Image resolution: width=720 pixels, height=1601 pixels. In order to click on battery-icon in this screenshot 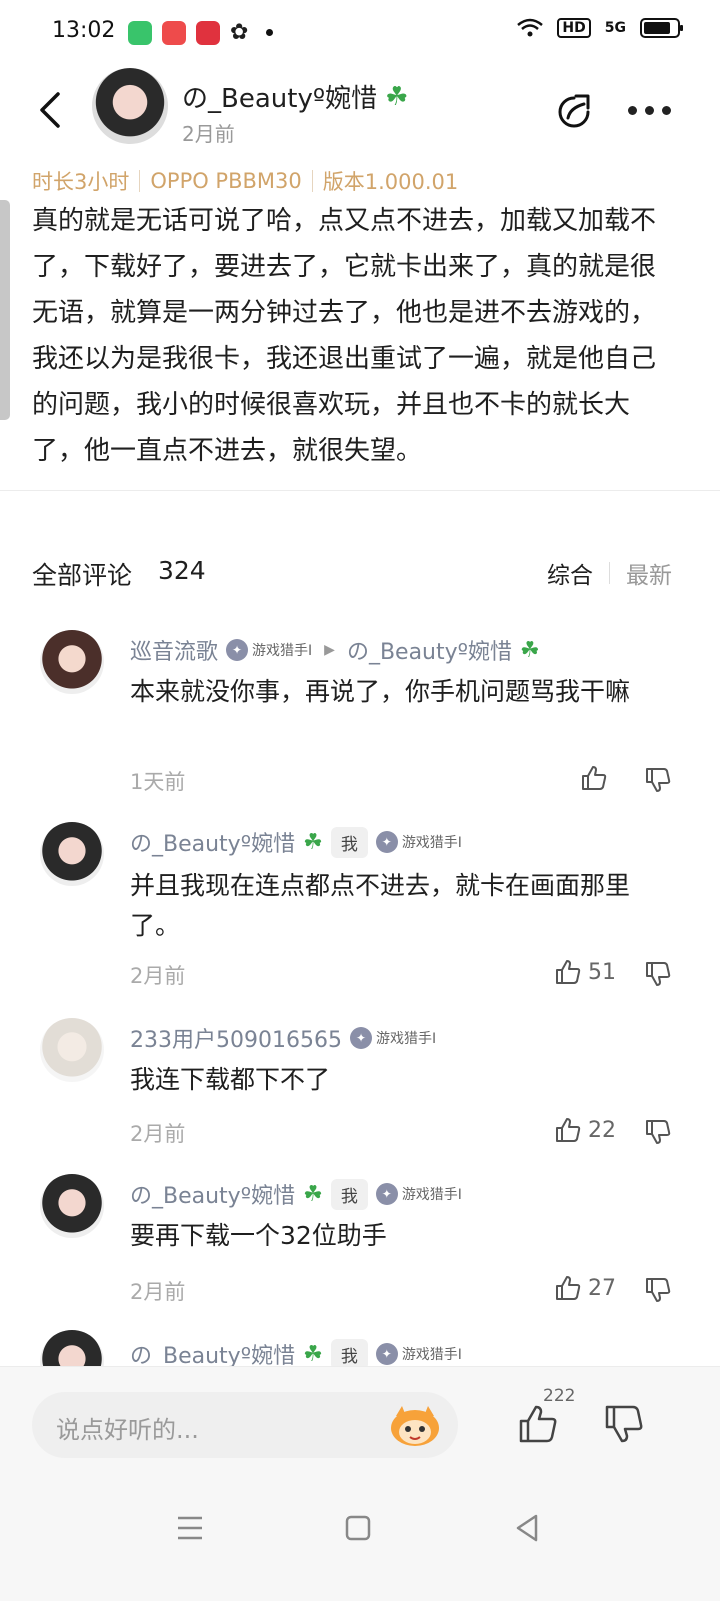, I will do `click(661, 28)`.